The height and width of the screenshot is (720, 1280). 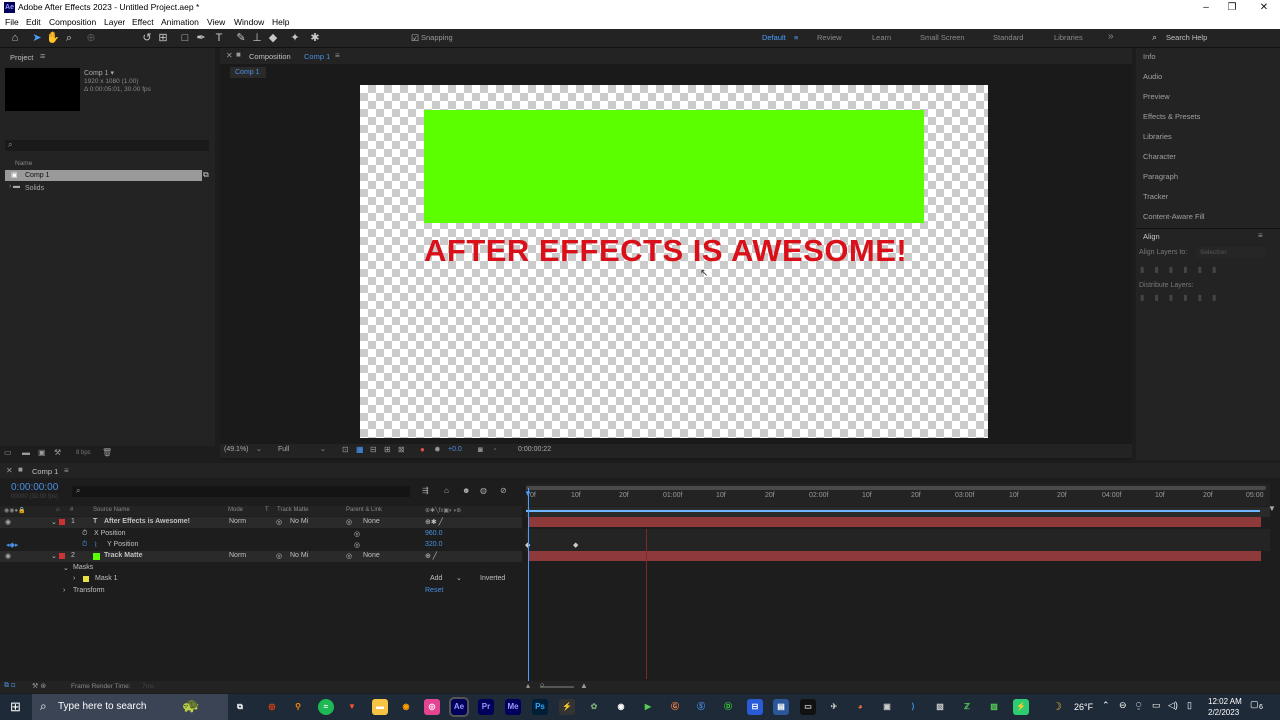 I want to click on app-icon: ▶, so click(x=648, y=707).